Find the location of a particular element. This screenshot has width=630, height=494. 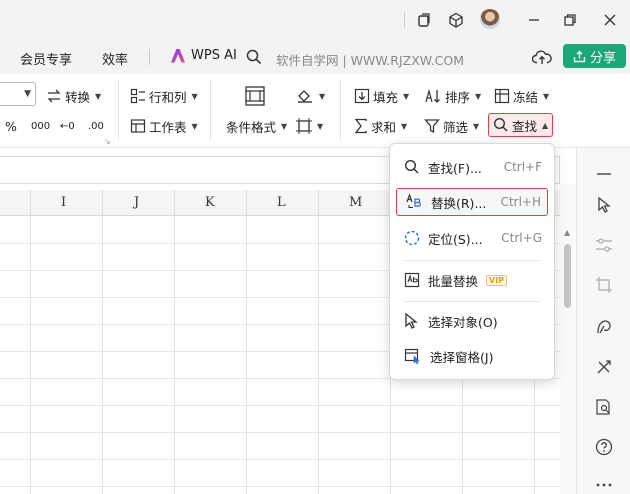

freeze-button: 冻结 ▼ is located at coordinates (521, 96).